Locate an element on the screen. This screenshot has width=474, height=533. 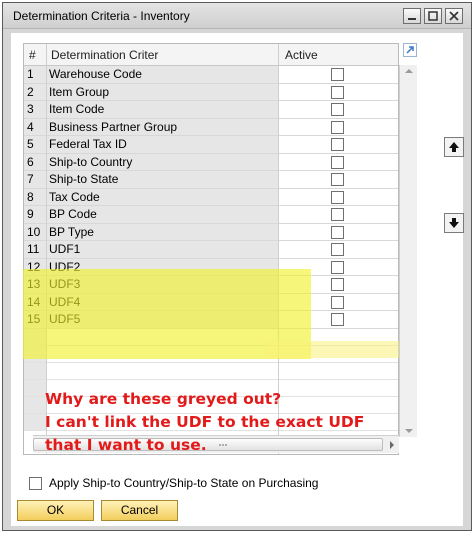
table-row: 9 BP Code is located at coordinates (211, 215).